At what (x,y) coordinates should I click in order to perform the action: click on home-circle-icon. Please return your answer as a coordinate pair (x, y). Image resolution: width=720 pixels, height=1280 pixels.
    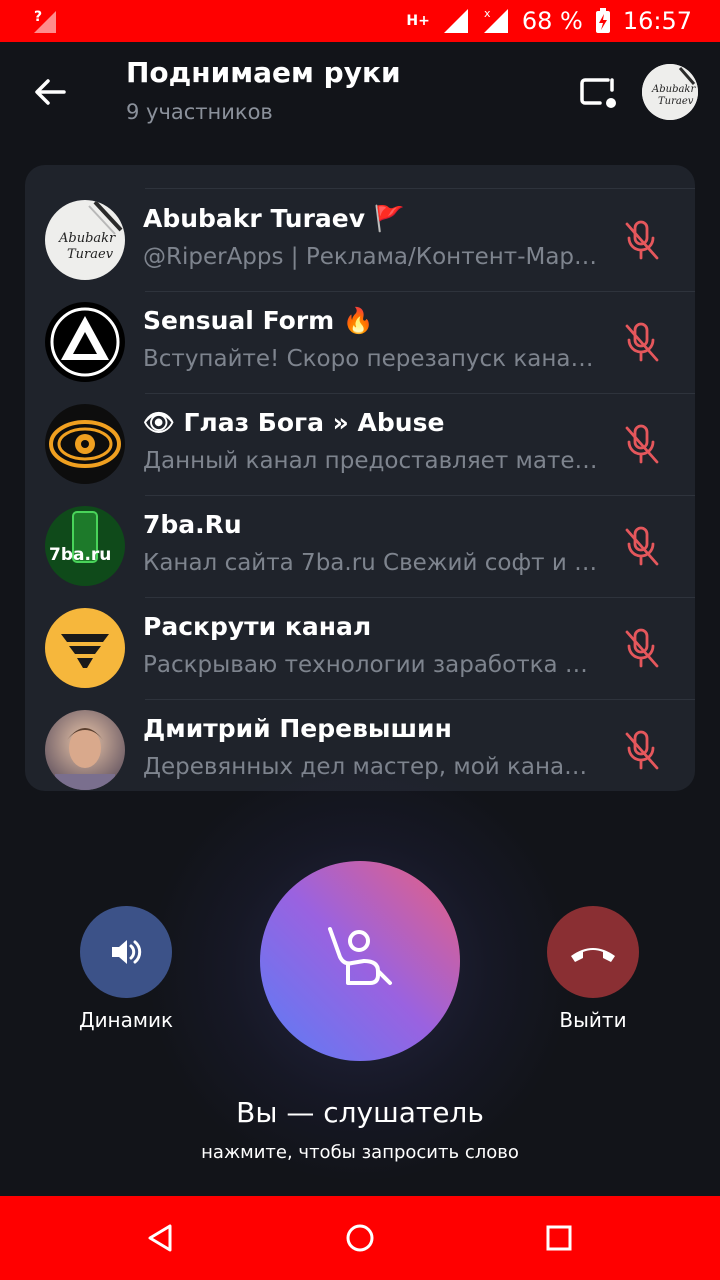
    Looking at the image, I should click on (360, 1238).